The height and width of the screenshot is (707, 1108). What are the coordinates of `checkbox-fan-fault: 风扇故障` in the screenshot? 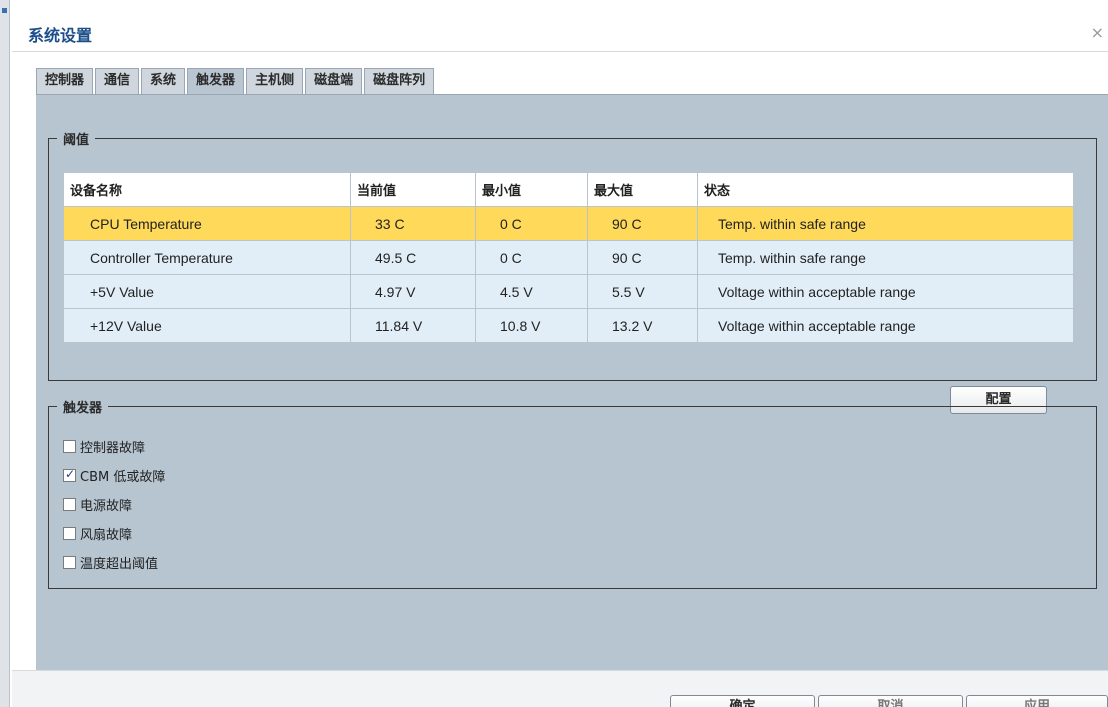 It's located at (97, 533).